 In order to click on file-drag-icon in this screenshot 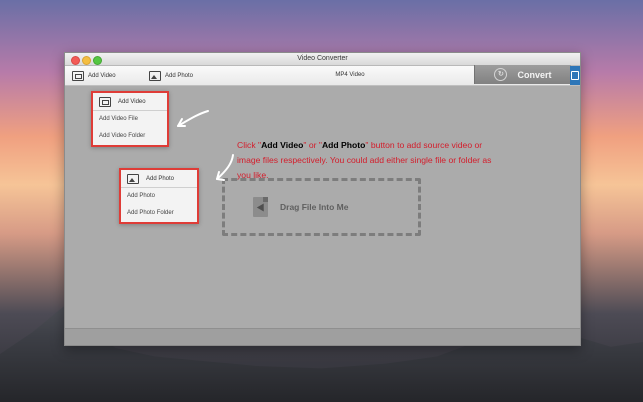, I will do `click(260, 207)`.